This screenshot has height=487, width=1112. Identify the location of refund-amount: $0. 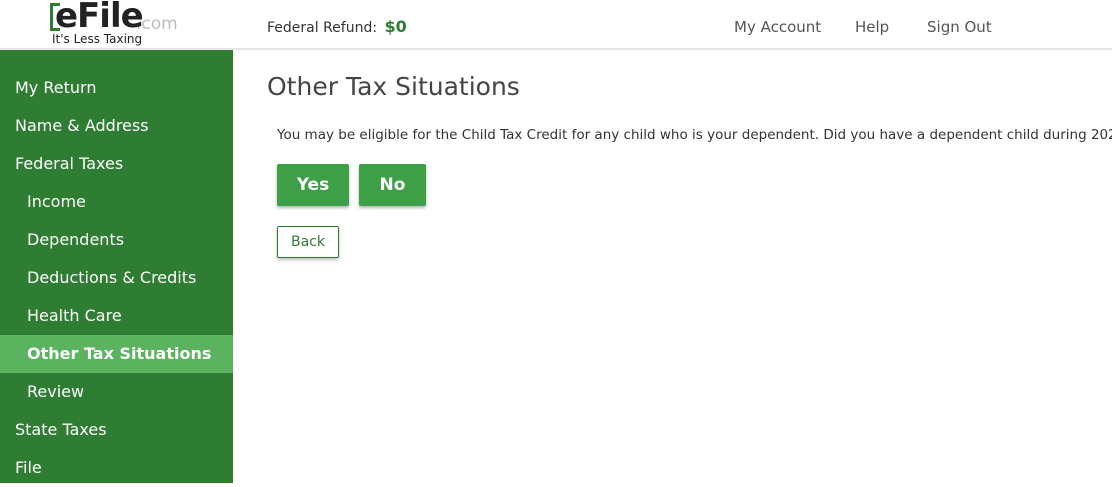
(395, 26).